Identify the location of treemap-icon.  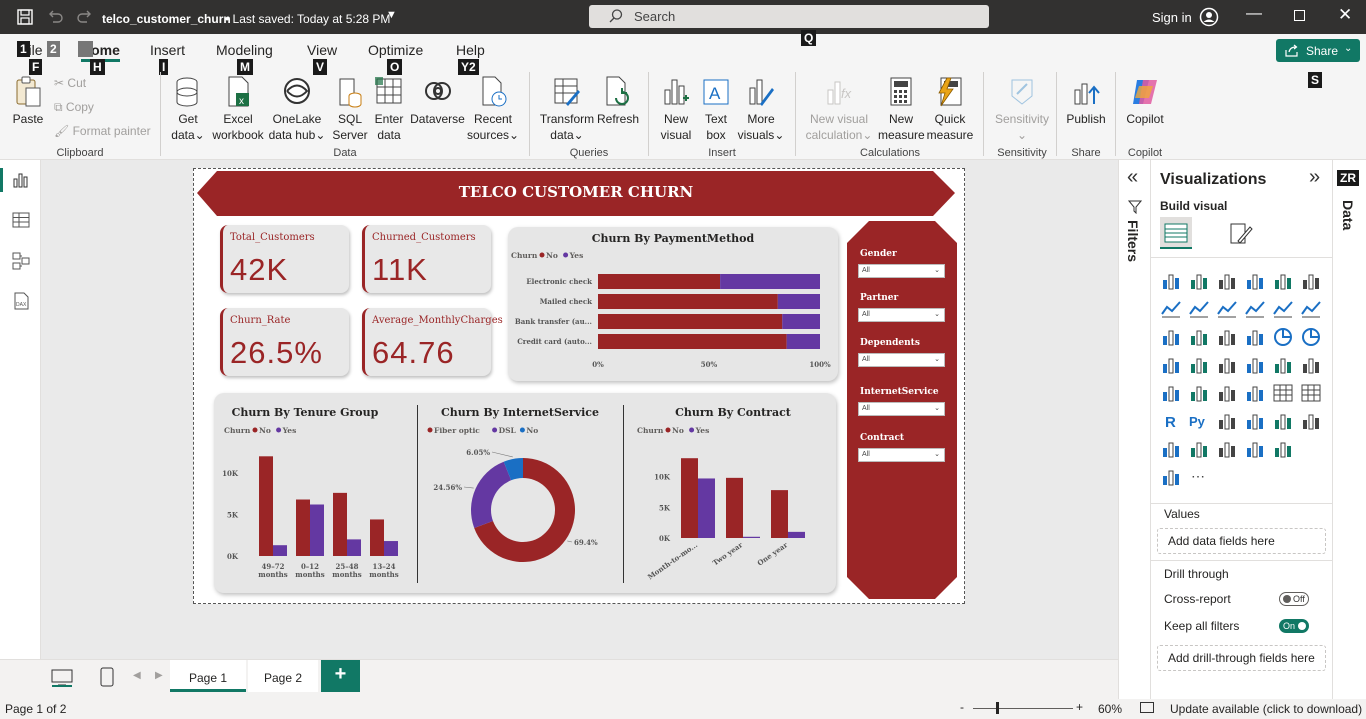
(1171, 365).